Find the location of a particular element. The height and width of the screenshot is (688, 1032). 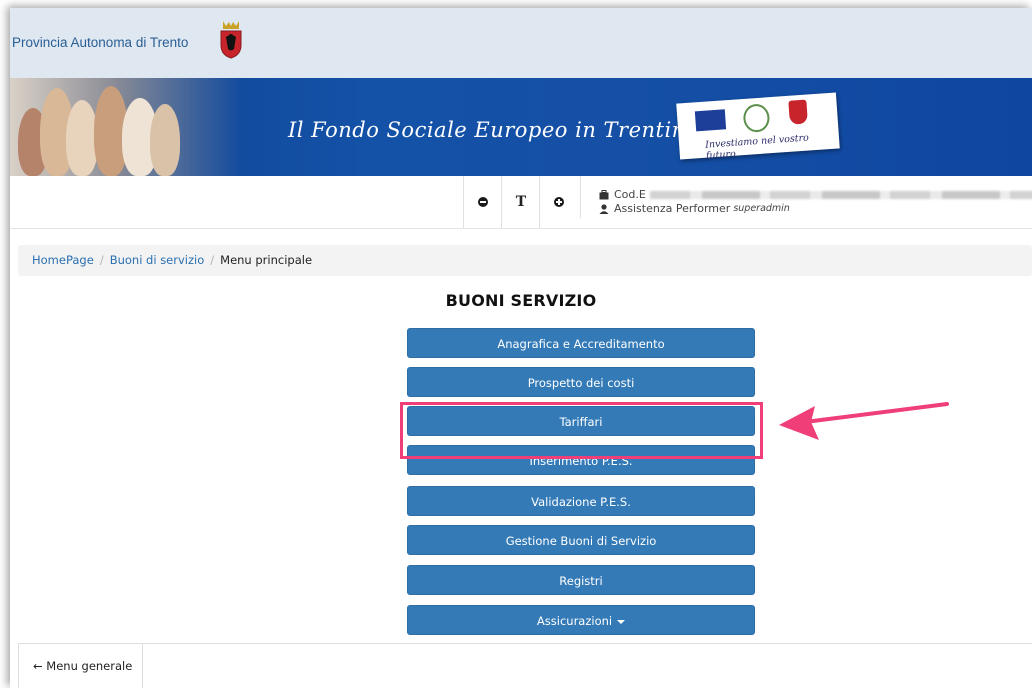

decrease-font-button is located at coordinates (482, 202).